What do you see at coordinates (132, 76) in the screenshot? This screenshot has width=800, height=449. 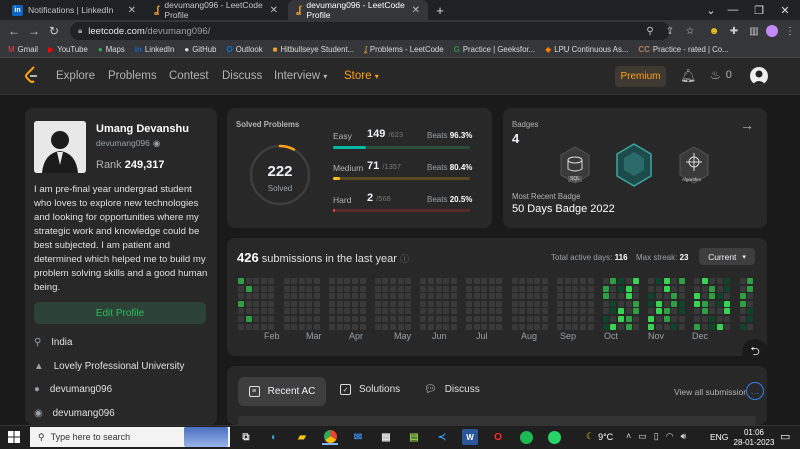 I see `nav-problems: Problems` at bounding box center [132, 76].